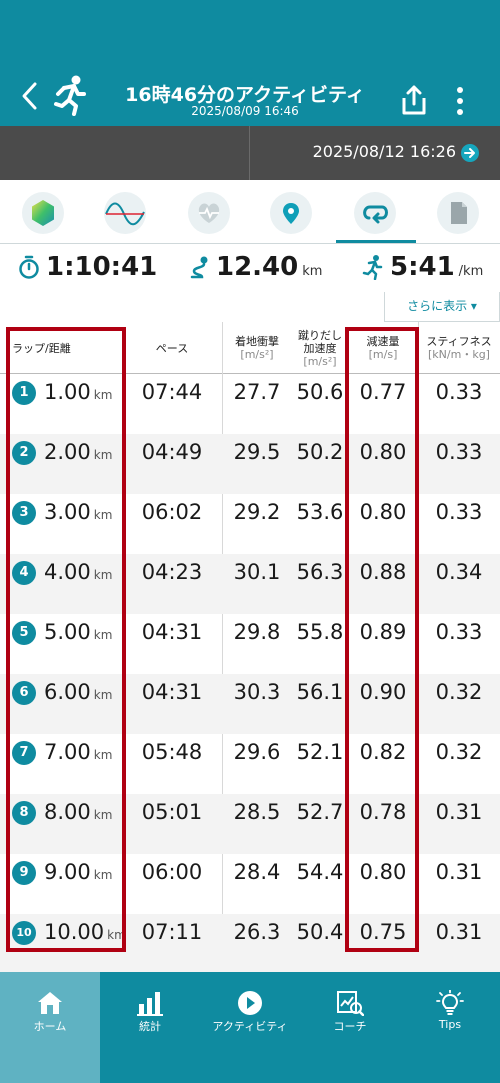  I want to click on chevron-left-icon, so click(29, 96).